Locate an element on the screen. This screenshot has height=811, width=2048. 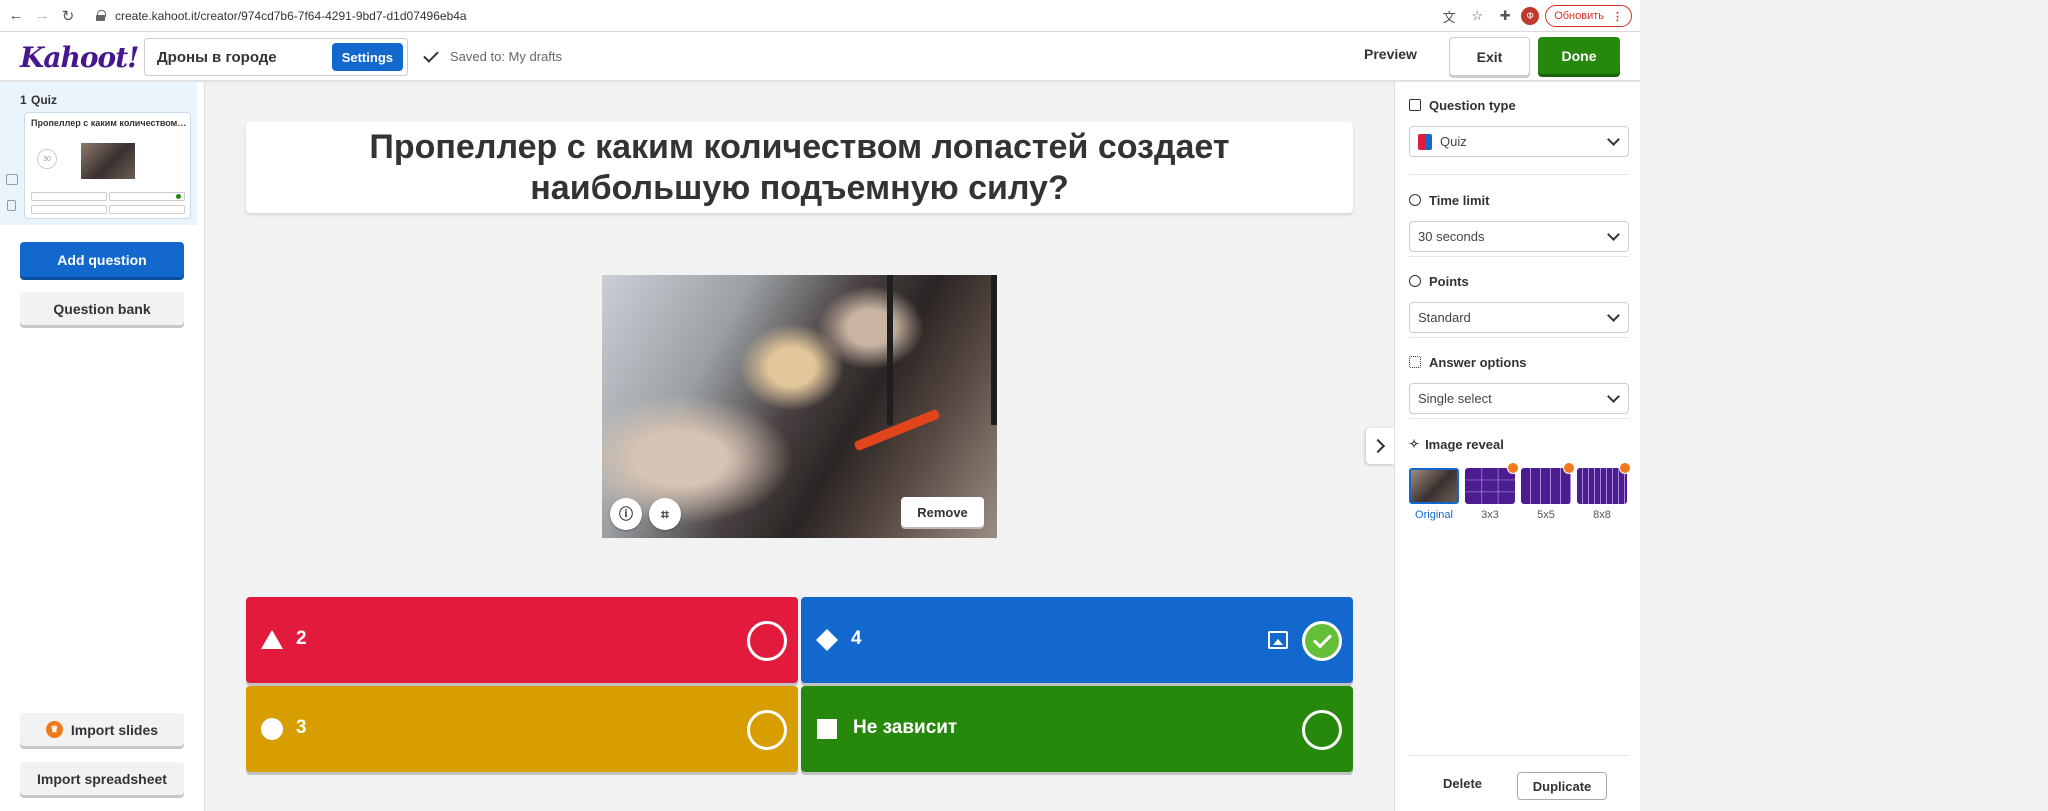
image-reveal-section: ✧ Image reveal is located at coordinates (1519, 444).